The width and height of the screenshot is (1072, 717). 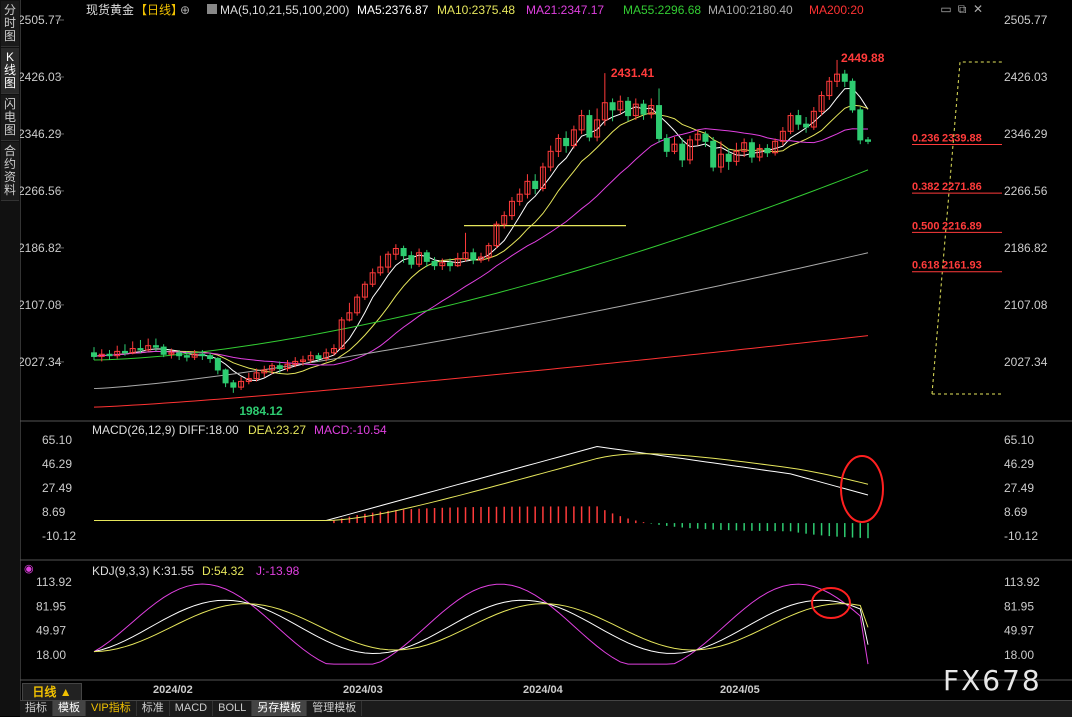 What do you see at coordinates (1026, 248) in the screenshot?
I see `price-label-right: 2186.82` at bounding box center [1026, 248].